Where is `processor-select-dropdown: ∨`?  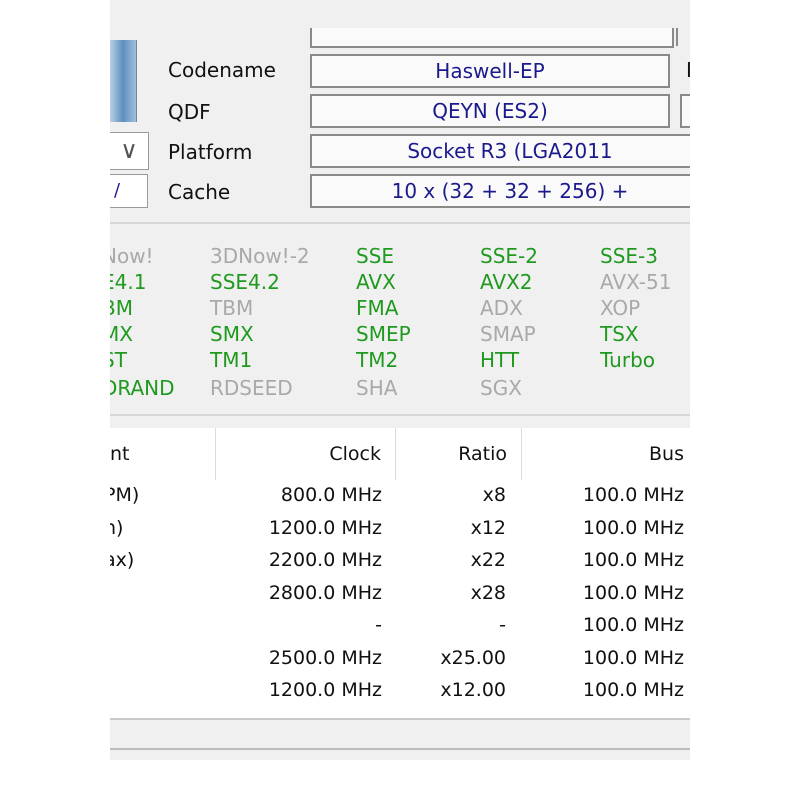
processor-select-dropdown: ∨ is located at coordinates (129, 151).